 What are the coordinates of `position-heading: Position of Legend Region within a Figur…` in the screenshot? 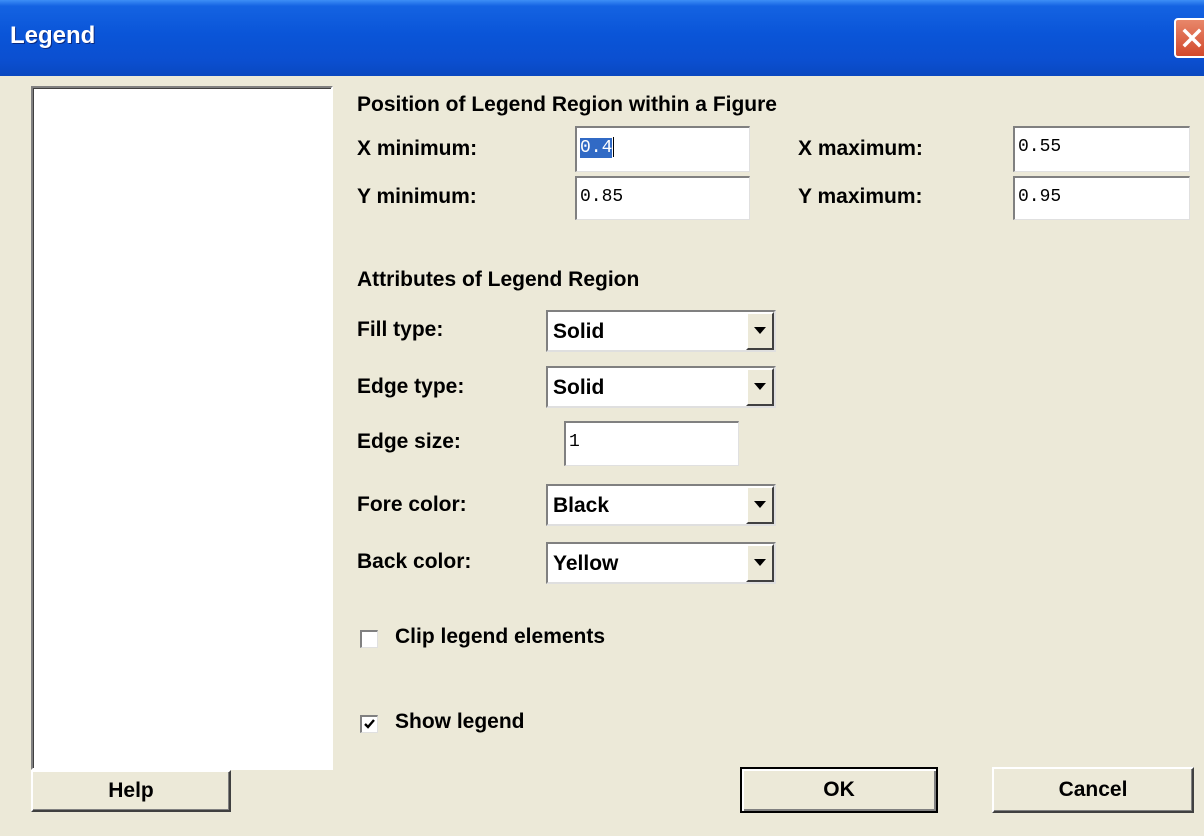 It's located at (567, 104).